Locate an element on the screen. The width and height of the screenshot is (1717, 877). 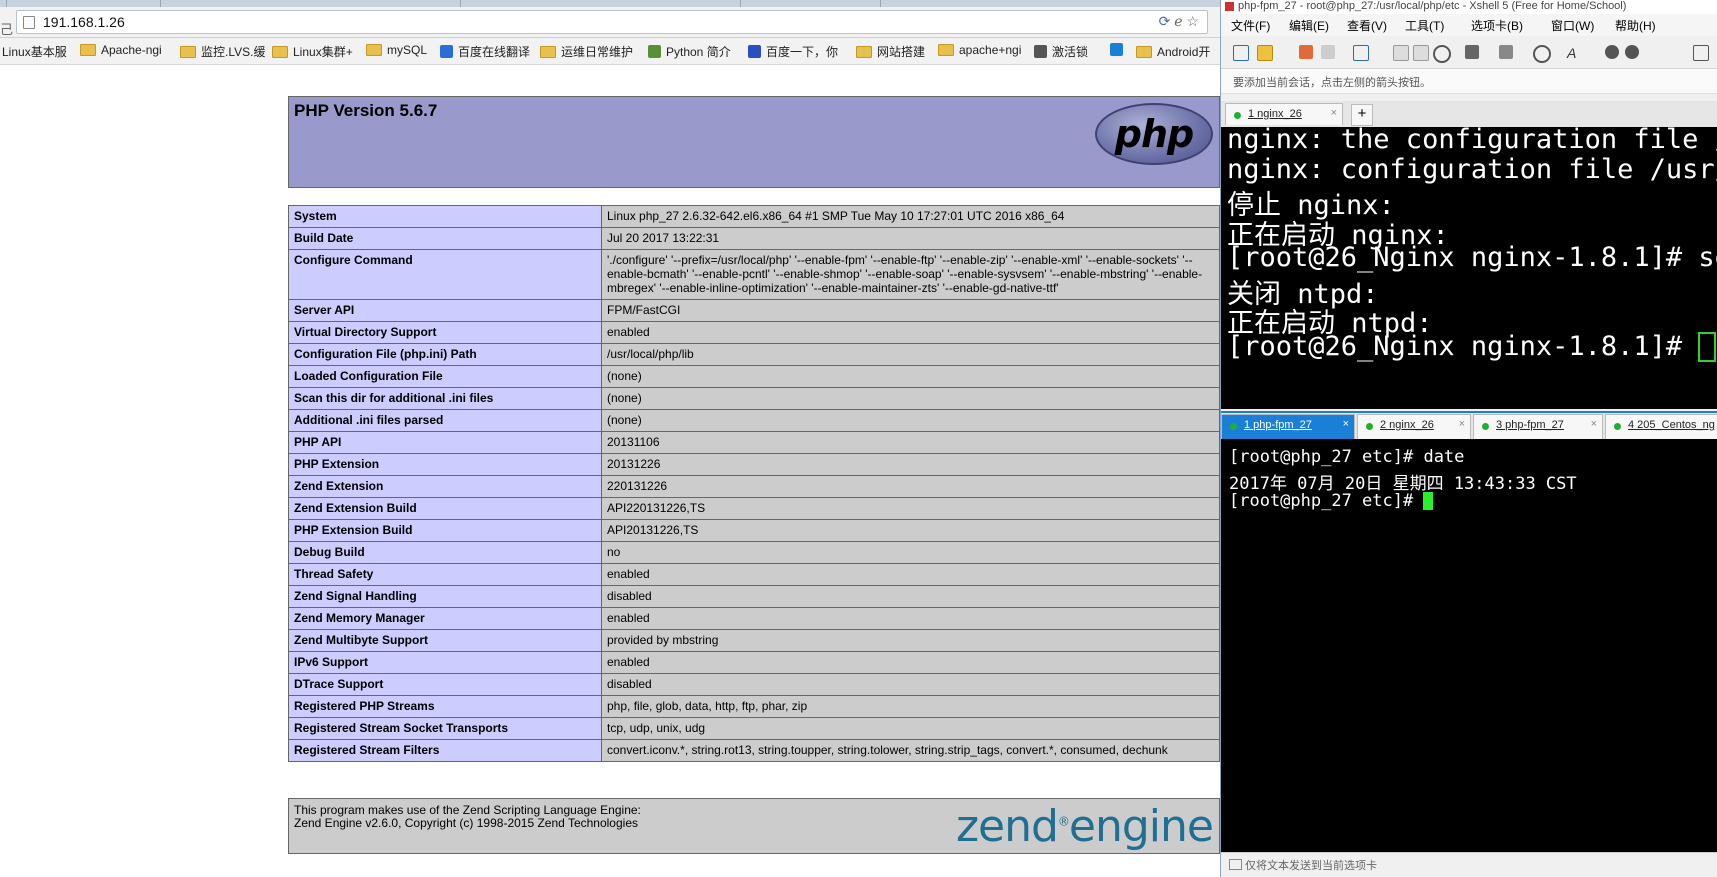
bookmark-item: Python 简介 is located at coordinates (689, 51).